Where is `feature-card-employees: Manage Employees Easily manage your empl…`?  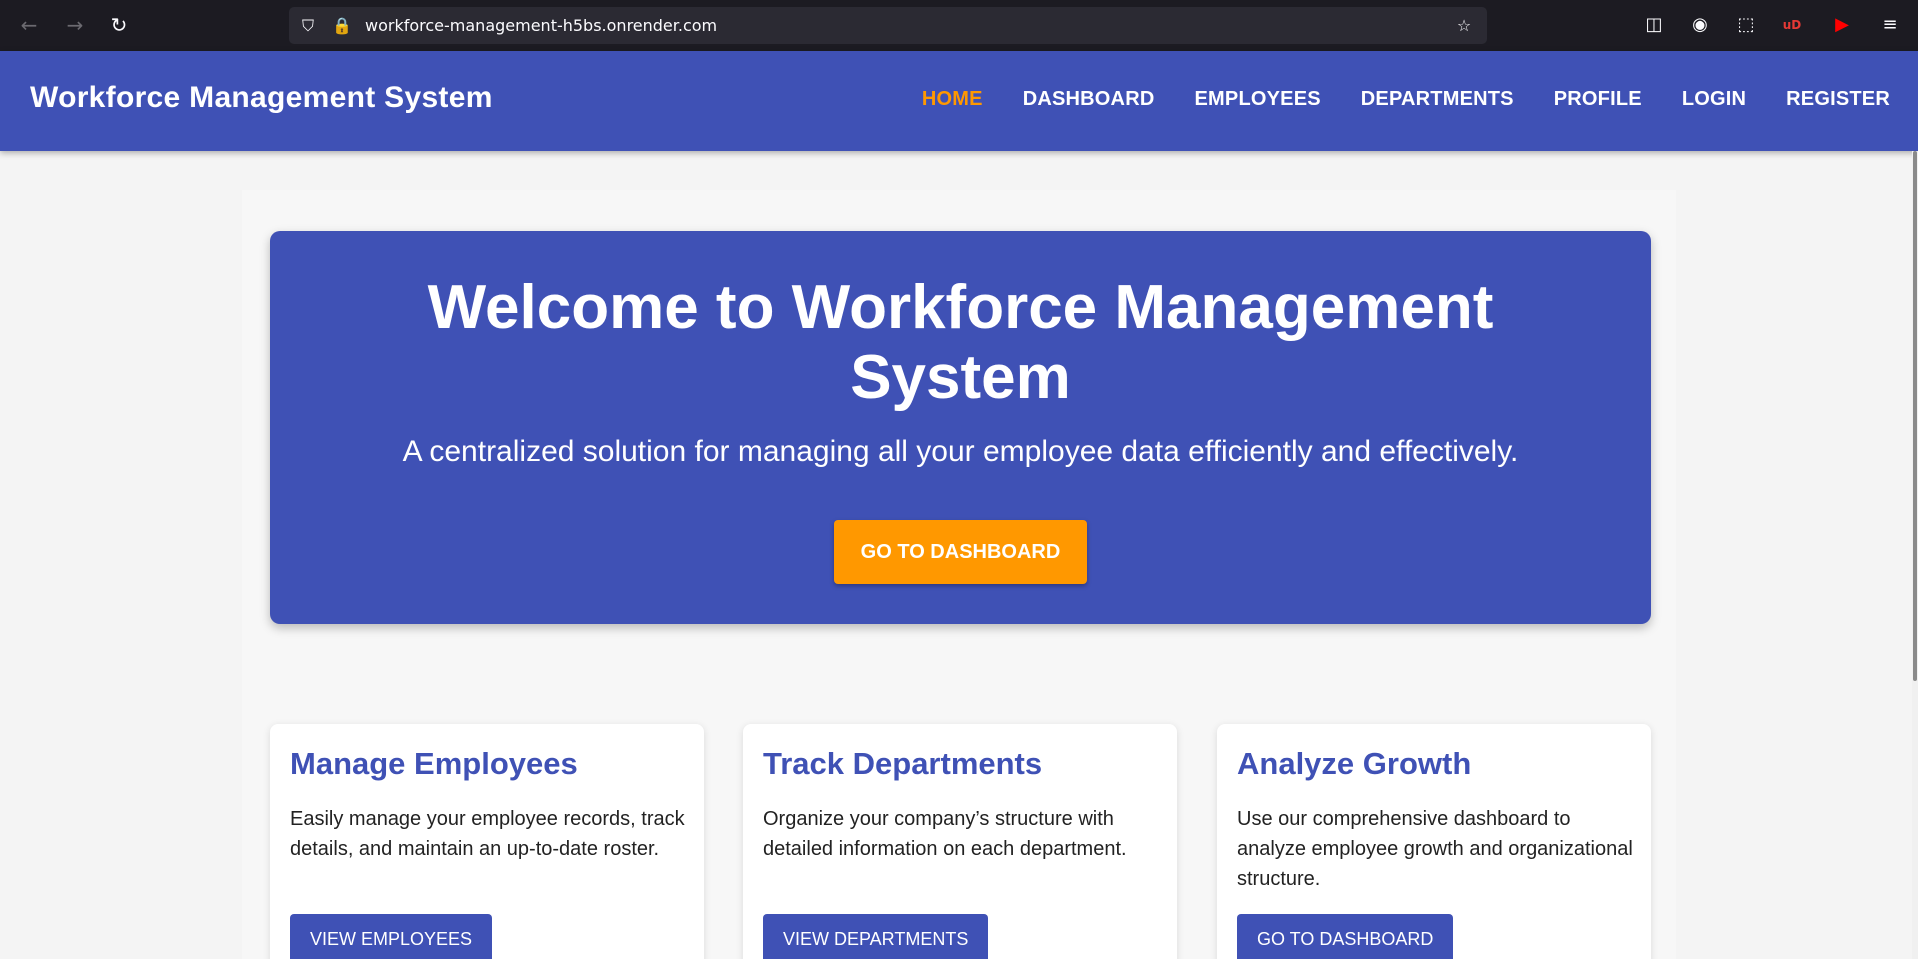
feature-card-employees: Manage Employees Easily manage your empl… is located at coordinates (487, 841).